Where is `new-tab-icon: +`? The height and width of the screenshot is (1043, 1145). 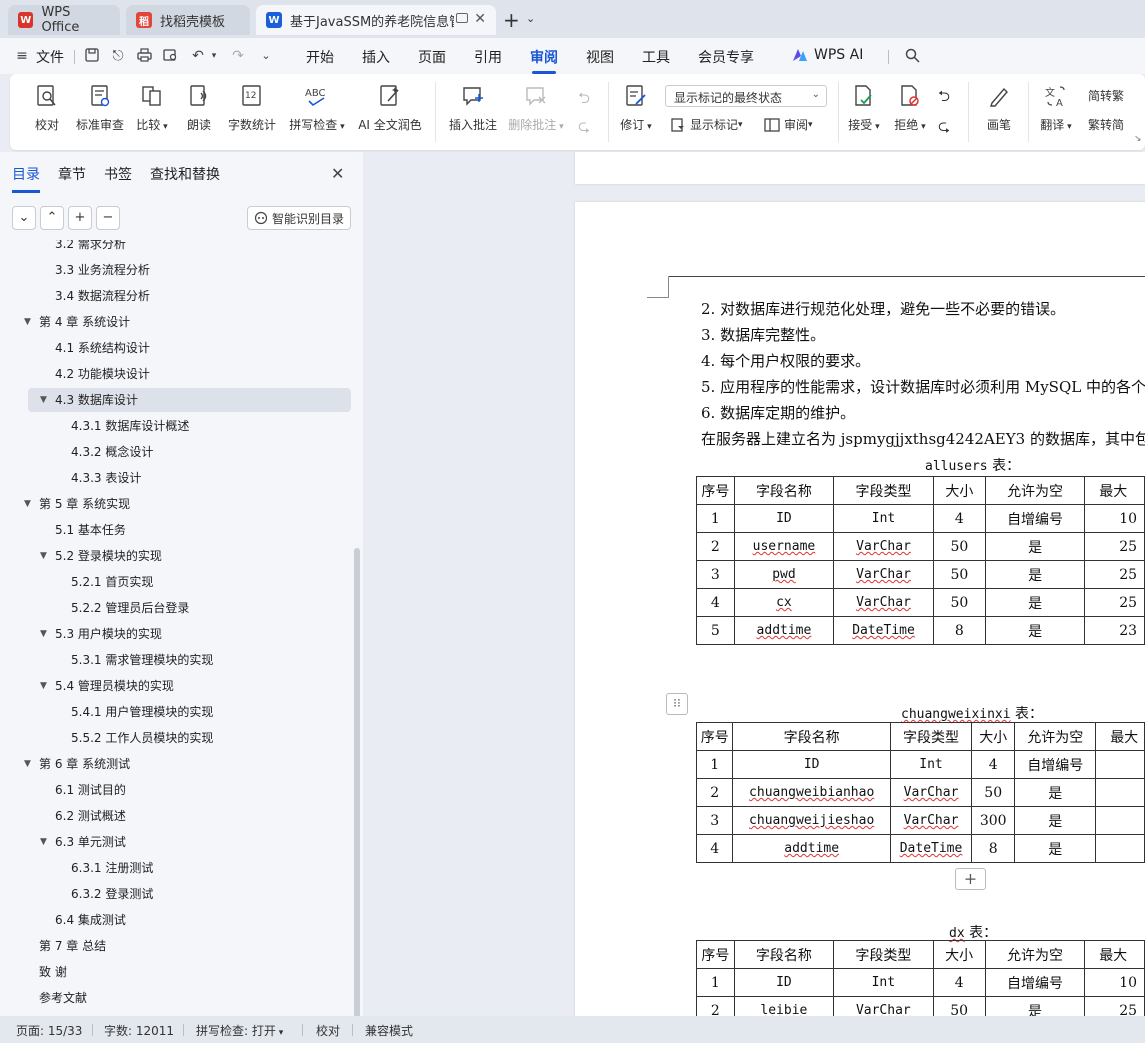 new-tab-icon: + is located at coordinates (511, 20).